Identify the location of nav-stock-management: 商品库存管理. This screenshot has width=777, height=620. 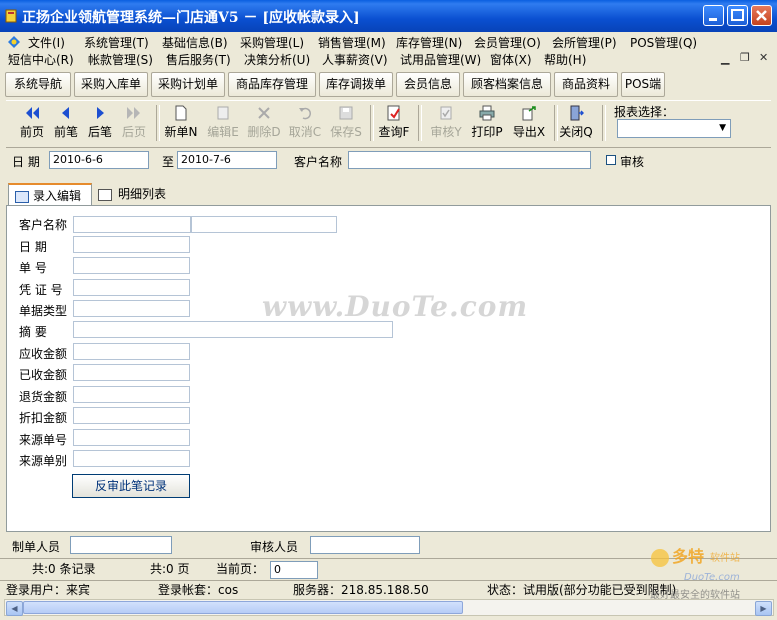
(272, 84).